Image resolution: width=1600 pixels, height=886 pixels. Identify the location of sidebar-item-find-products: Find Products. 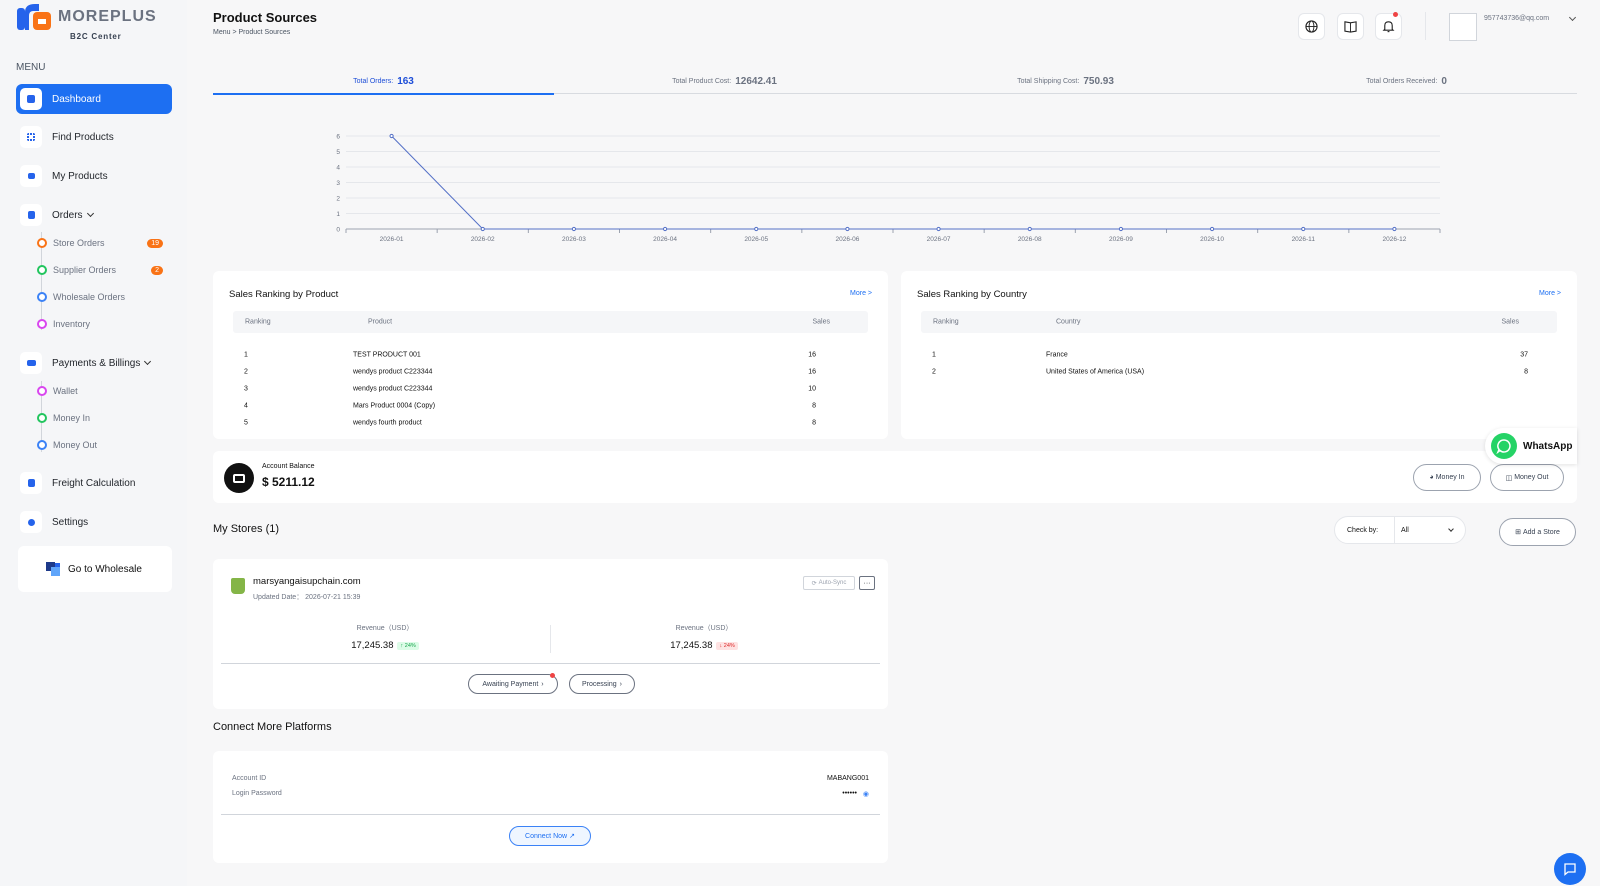
(94, 137).